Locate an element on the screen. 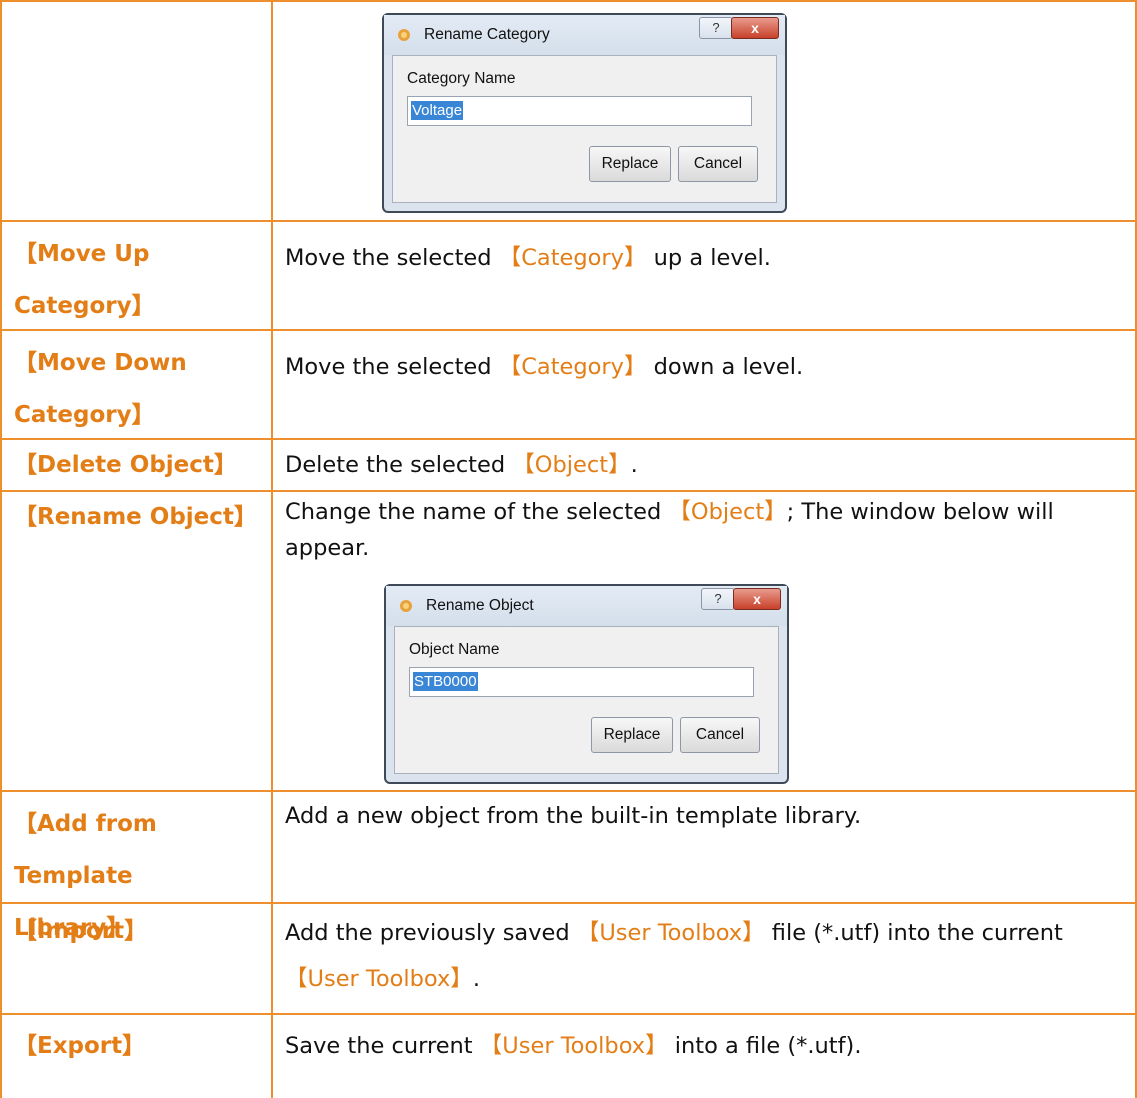 Image resolution: width=1137 pixels, height=1098 pixels. desc-move-up-category: Move the selected 【Category】 up a level. is located at coordinates (707, 258).